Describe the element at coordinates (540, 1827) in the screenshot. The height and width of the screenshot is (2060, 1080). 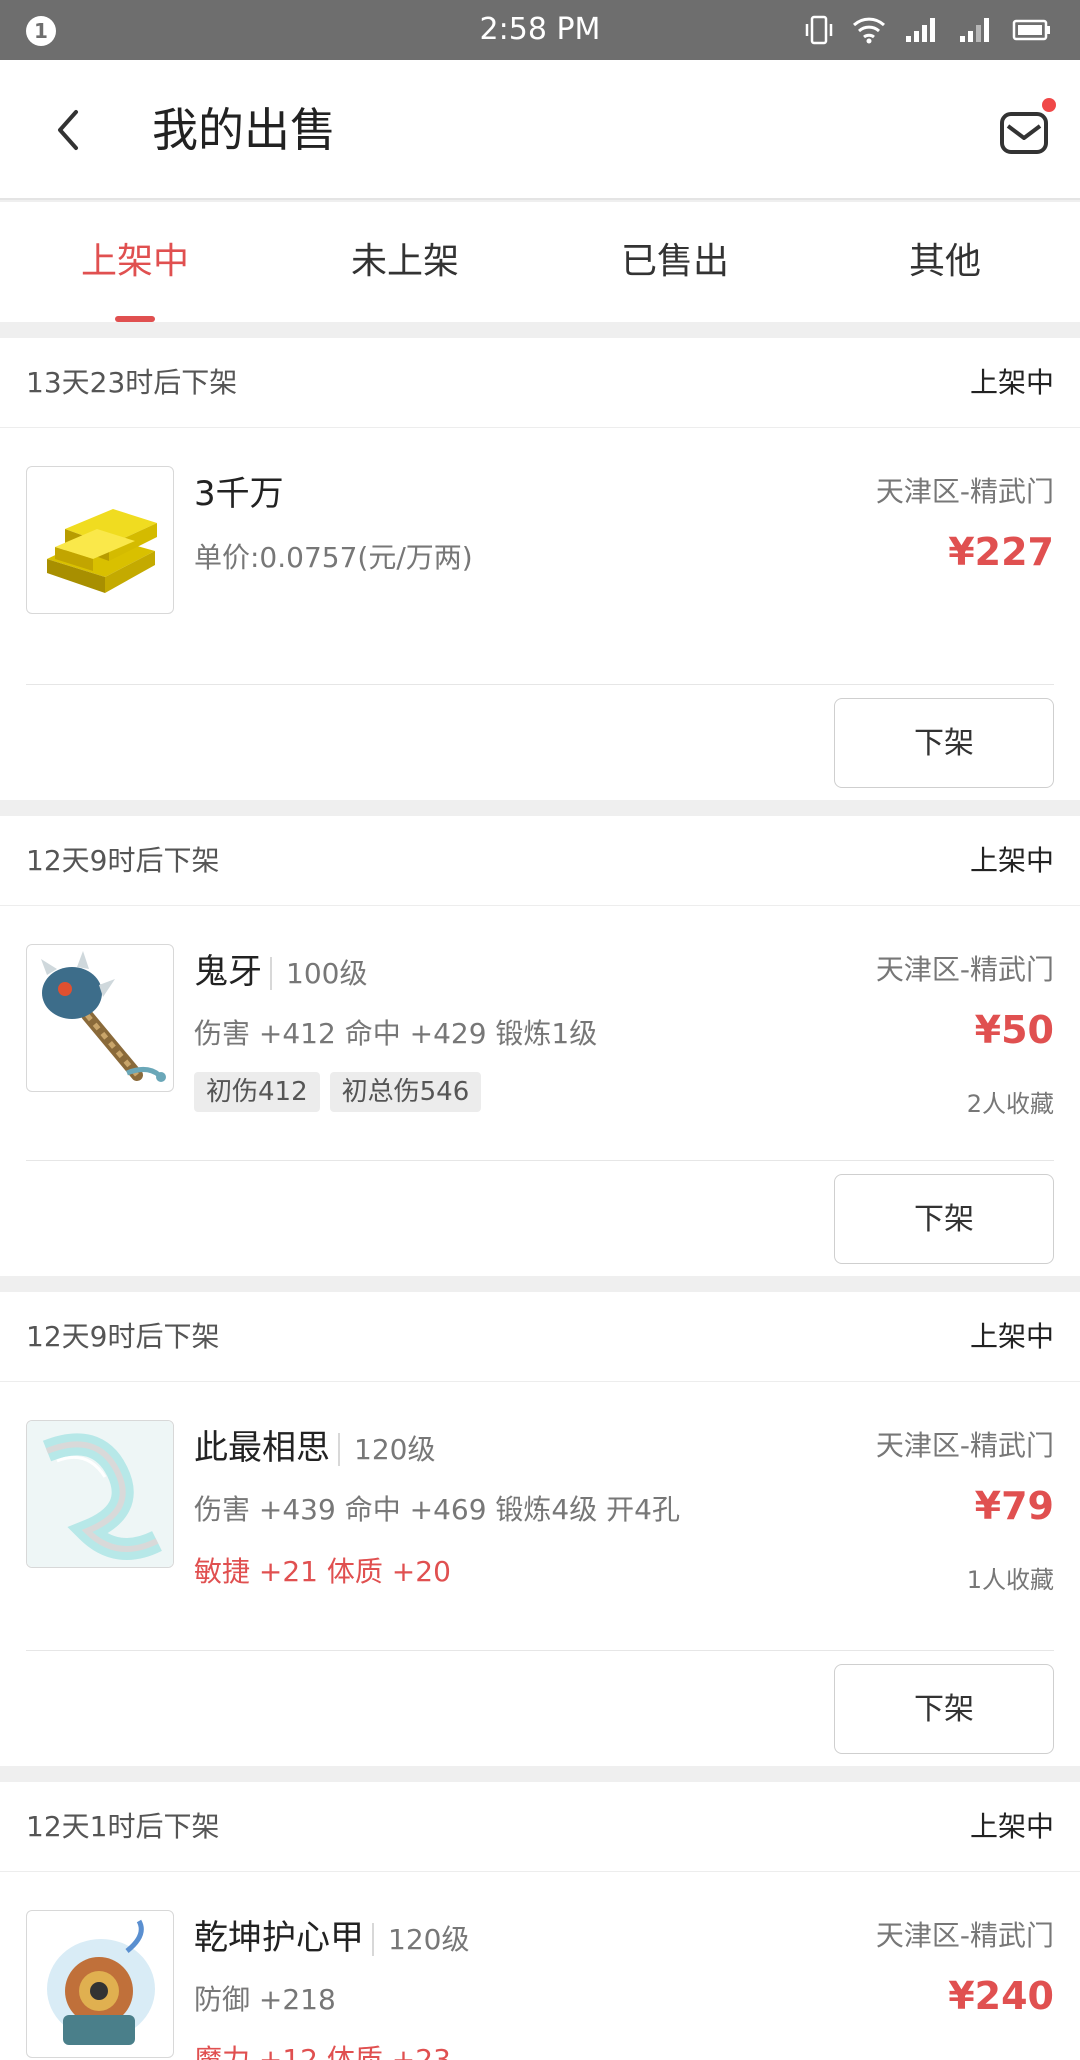
I see `listing-header: 12天1时后下架 上架中` at that location.